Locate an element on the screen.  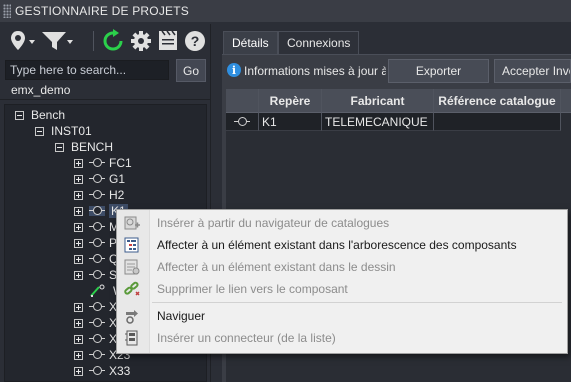
menu-item-label: Naviguer is located at coordinates (181, 316).